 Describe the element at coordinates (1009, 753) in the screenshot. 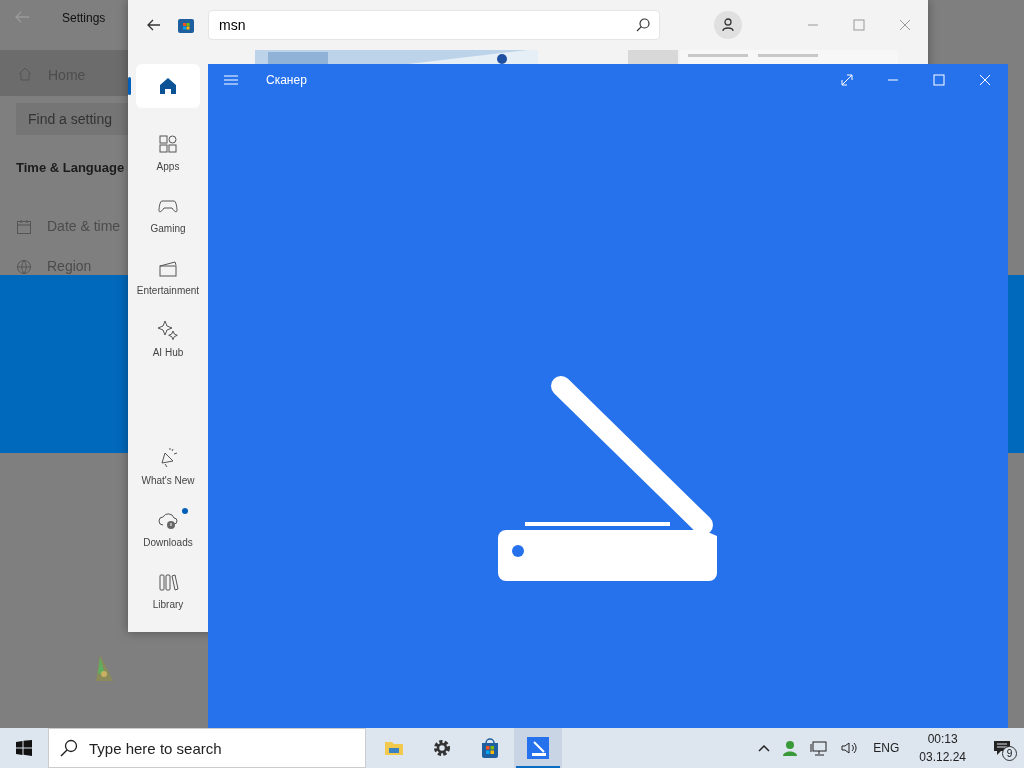

I see `notification-badge: 9` at that location.